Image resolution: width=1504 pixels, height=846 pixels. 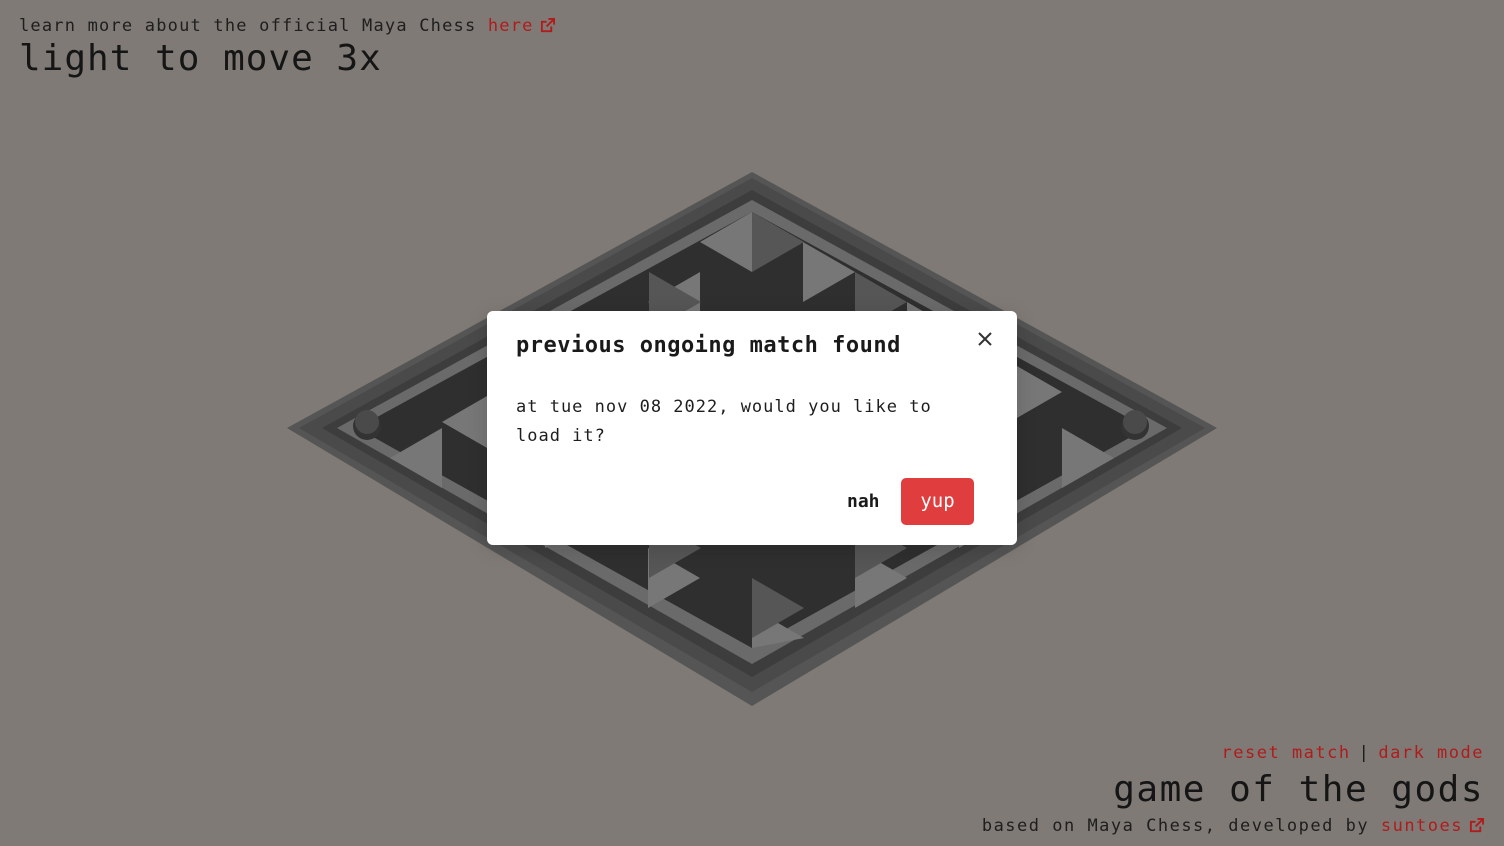 I want to click on close-icon, so click(x=985, y=339).